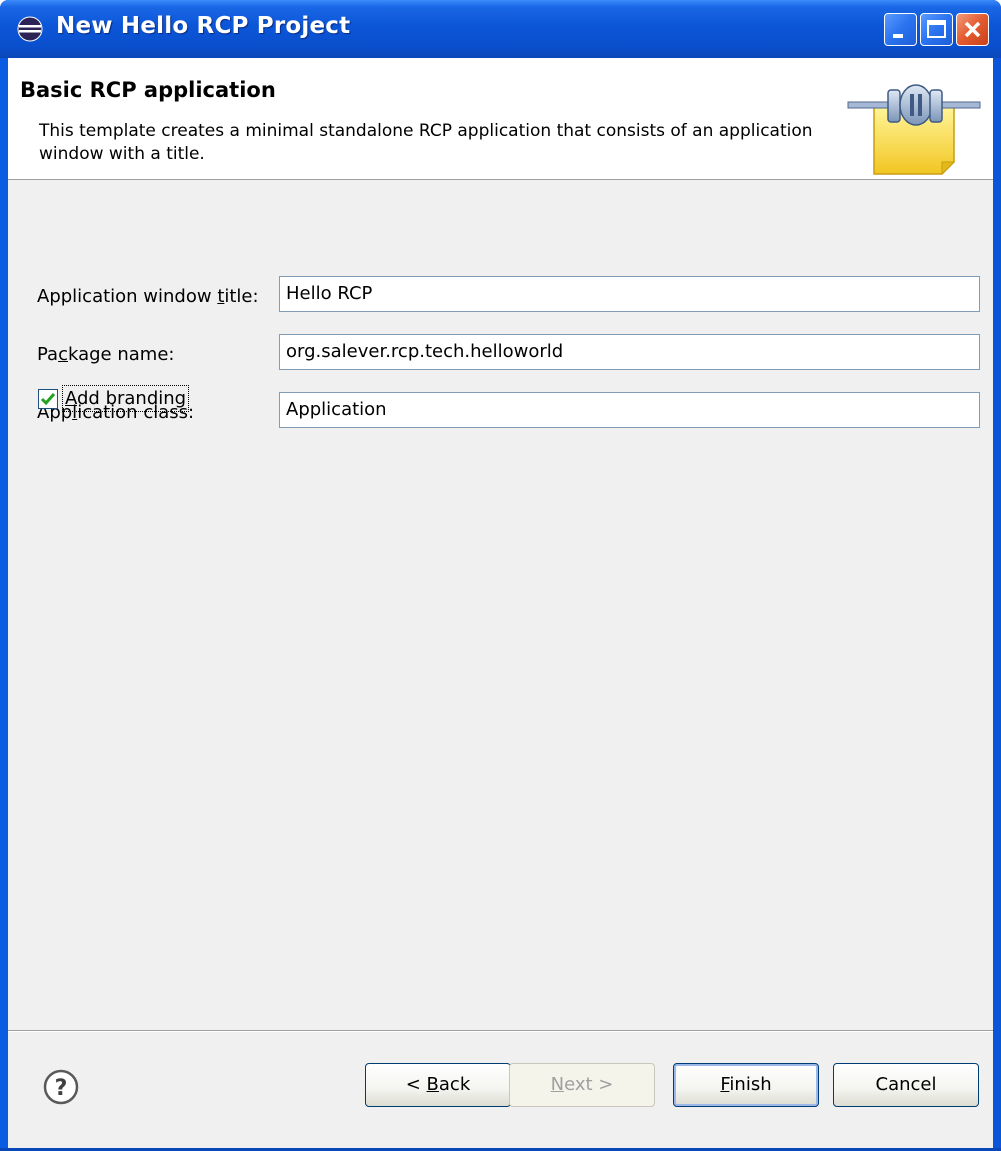 This screenshot has width=1001, height=1151. What do you see at coordinates (500, 29) in the screenshot?
I see `title-bar: New Hello RCP Project` at bounding box center [500, 29].